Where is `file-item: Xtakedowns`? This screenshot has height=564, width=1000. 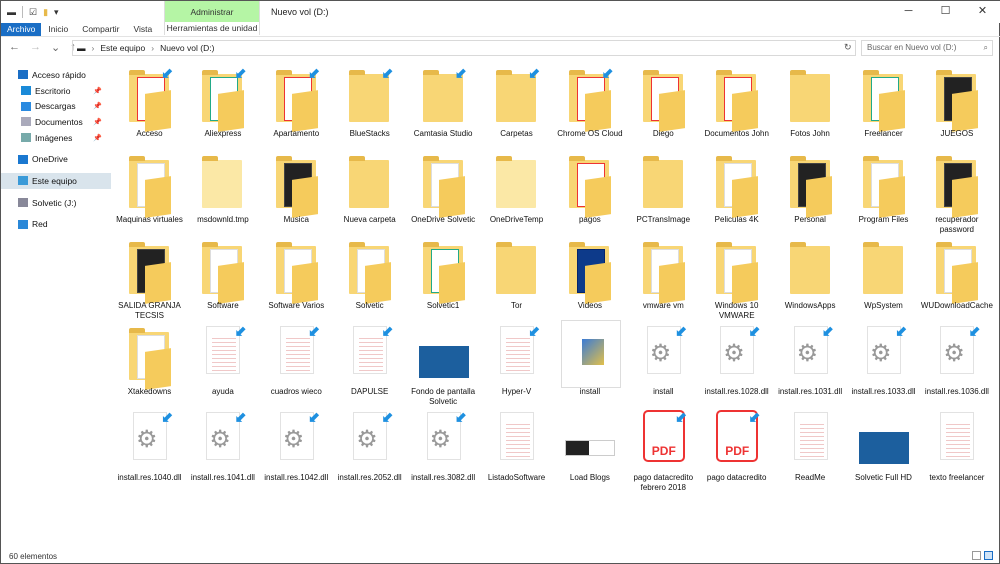
file-item: Xtakedowns is located at coordinates (149, 364).